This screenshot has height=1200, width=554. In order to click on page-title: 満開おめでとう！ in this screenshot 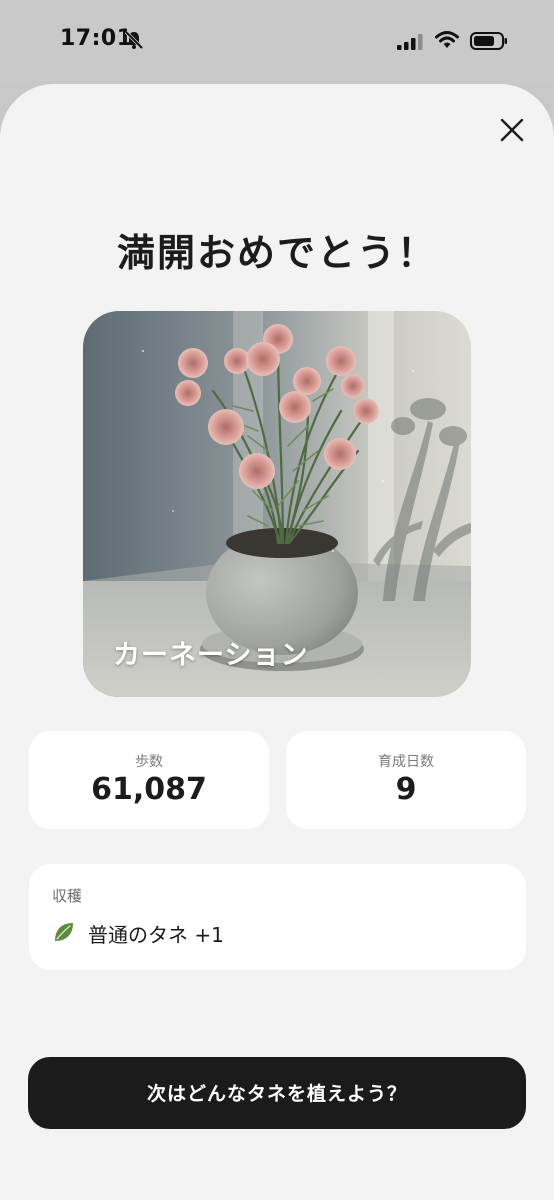, I will do `click(276, 253)`.